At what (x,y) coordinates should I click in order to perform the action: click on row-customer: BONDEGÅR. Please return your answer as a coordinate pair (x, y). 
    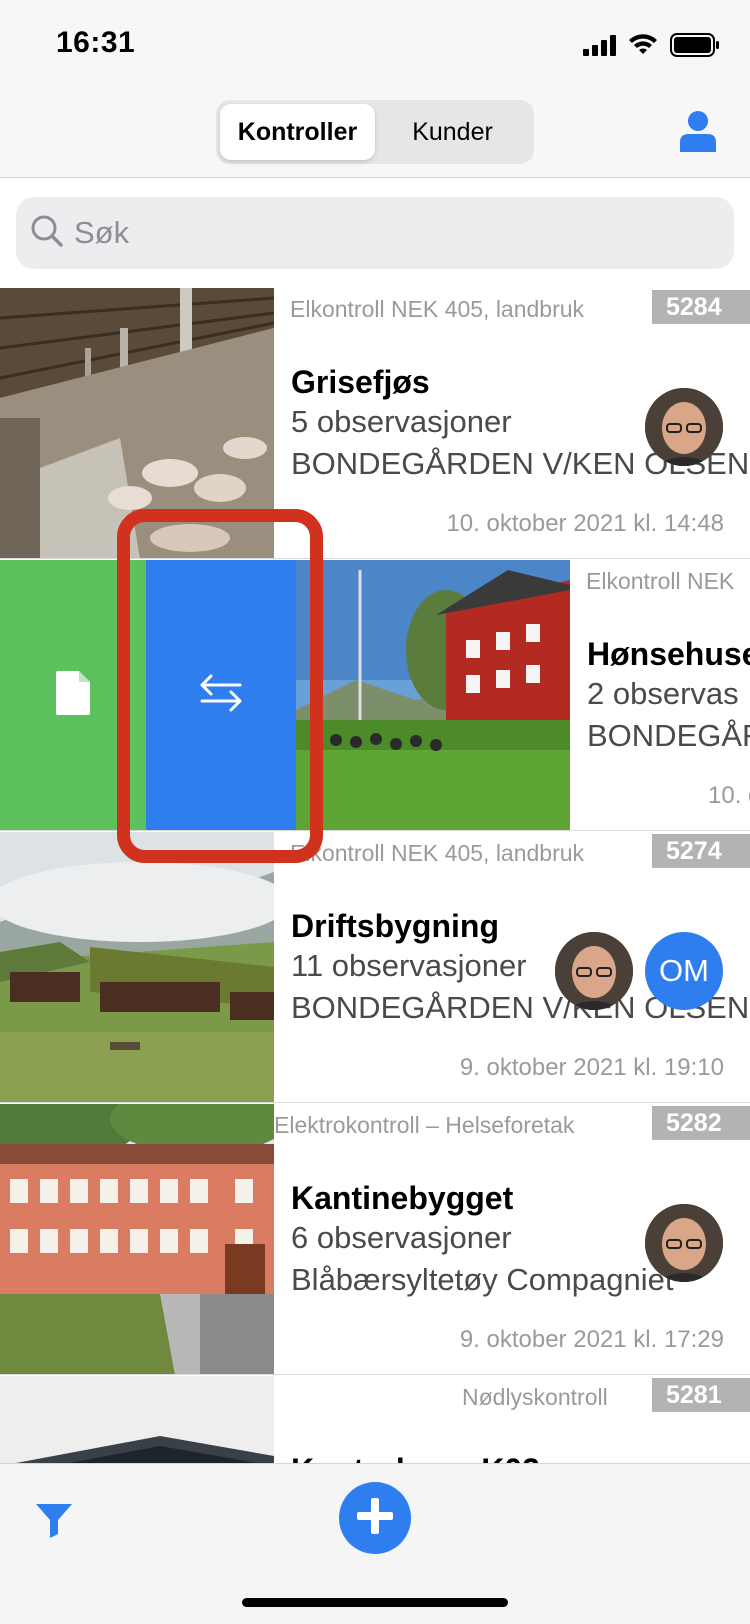
    Looking at the image, I should click on (668, 735).